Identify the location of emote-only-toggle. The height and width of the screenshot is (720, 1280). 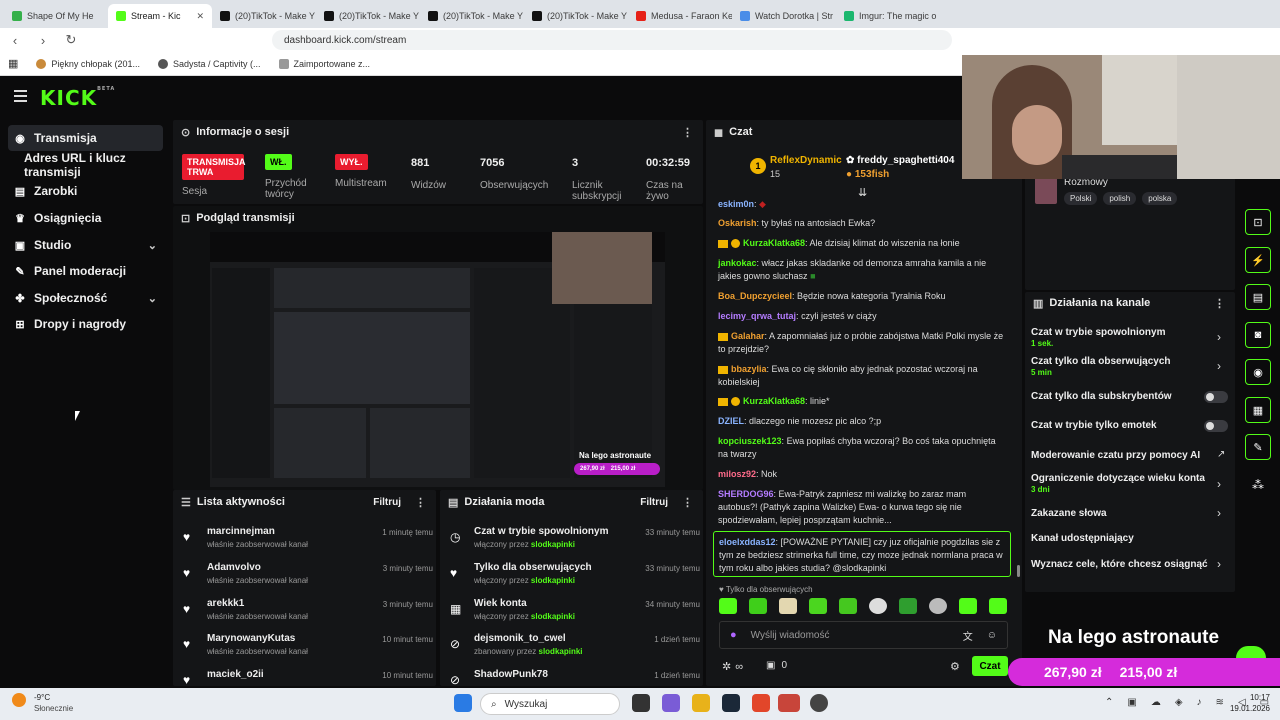
(1216, 426).